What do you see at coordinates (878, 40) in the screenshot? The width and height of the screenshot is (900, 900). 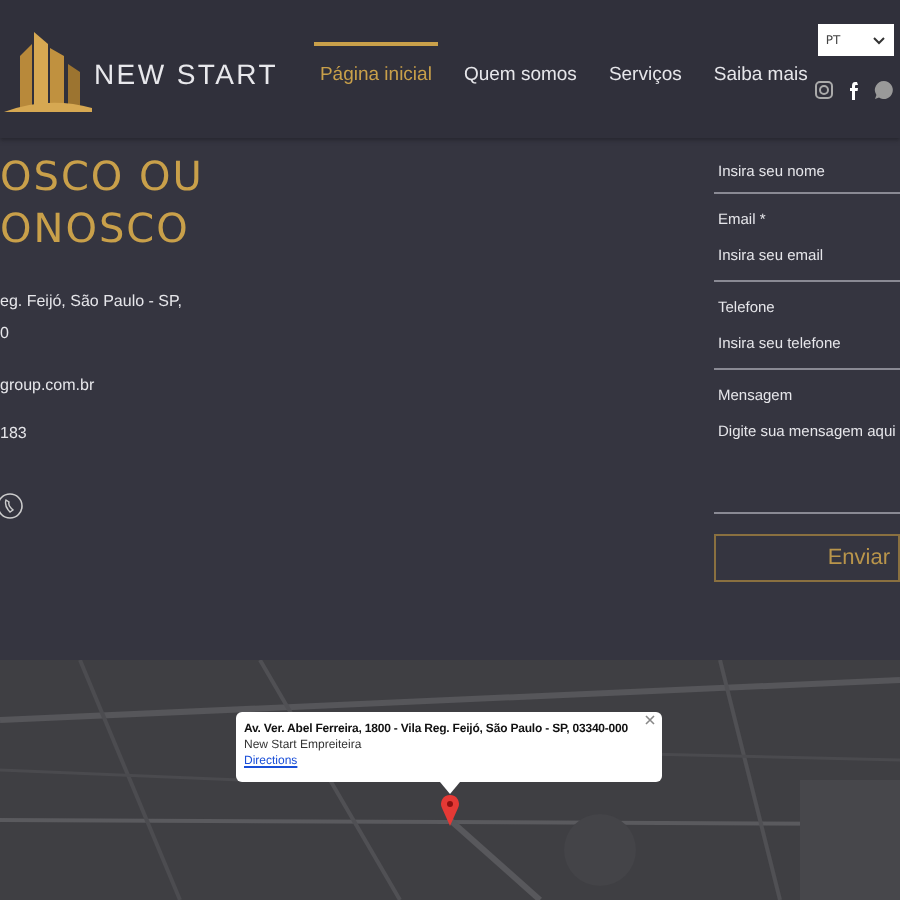 I see `chevron-down-icon` at bounding box center [878, 40].